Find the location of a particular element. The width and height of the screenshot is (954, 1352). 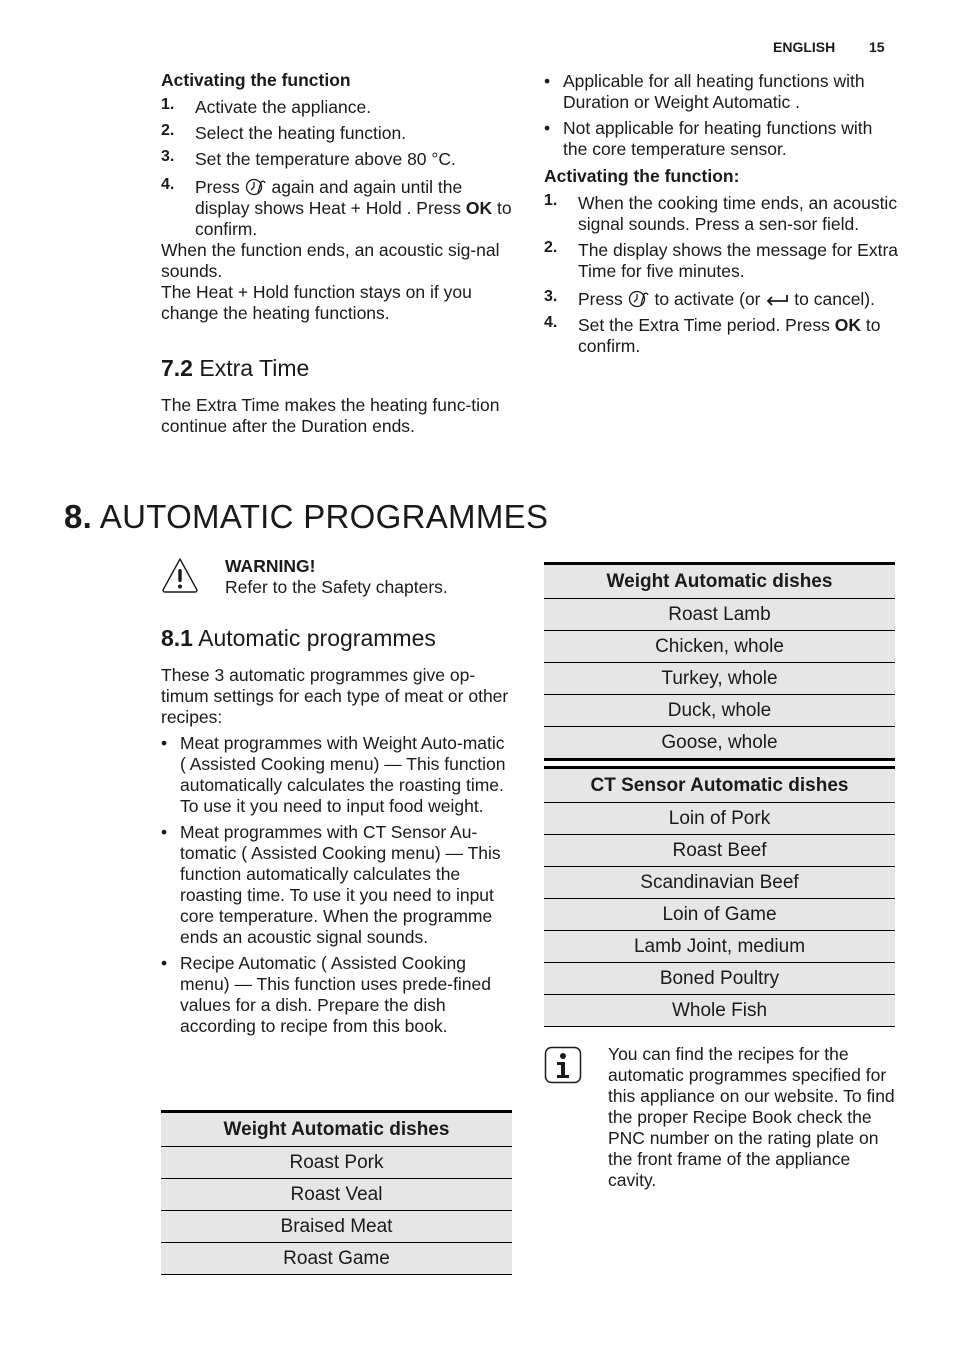

table-cell: Roast Pork is located at coordinates (336, 1162).